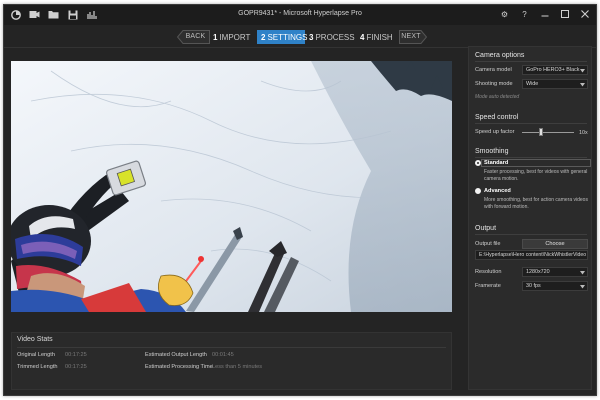 The image size is (600, 400). What do you see at coordinates (564, 14) in the screenshot?
I see `maximize-button` at bounding box center [564, 14].